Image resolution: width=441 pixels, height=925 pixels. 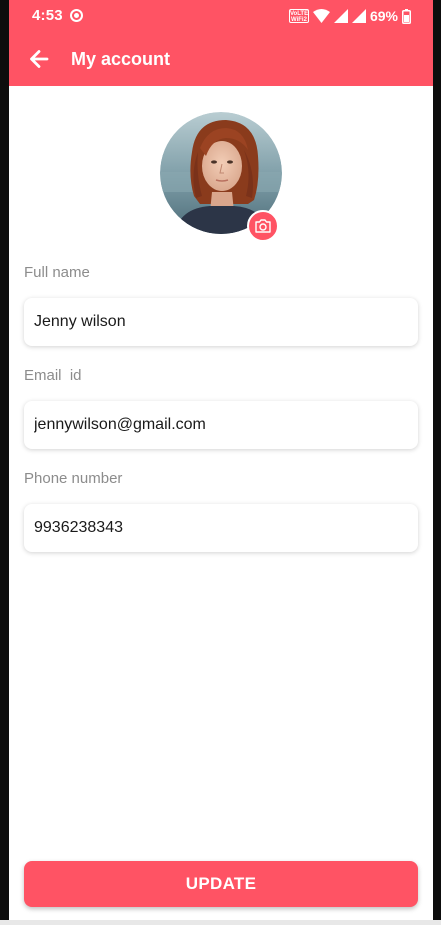 I want to click on arrow-left-icon, so click(x=39, y=59).